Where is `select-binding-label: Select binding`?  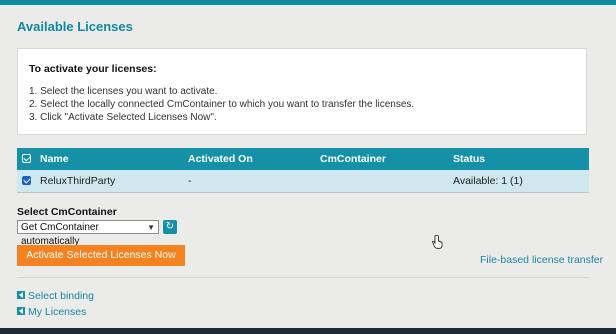
select-binding-label: Select binding is located at coordinates (61, 296).